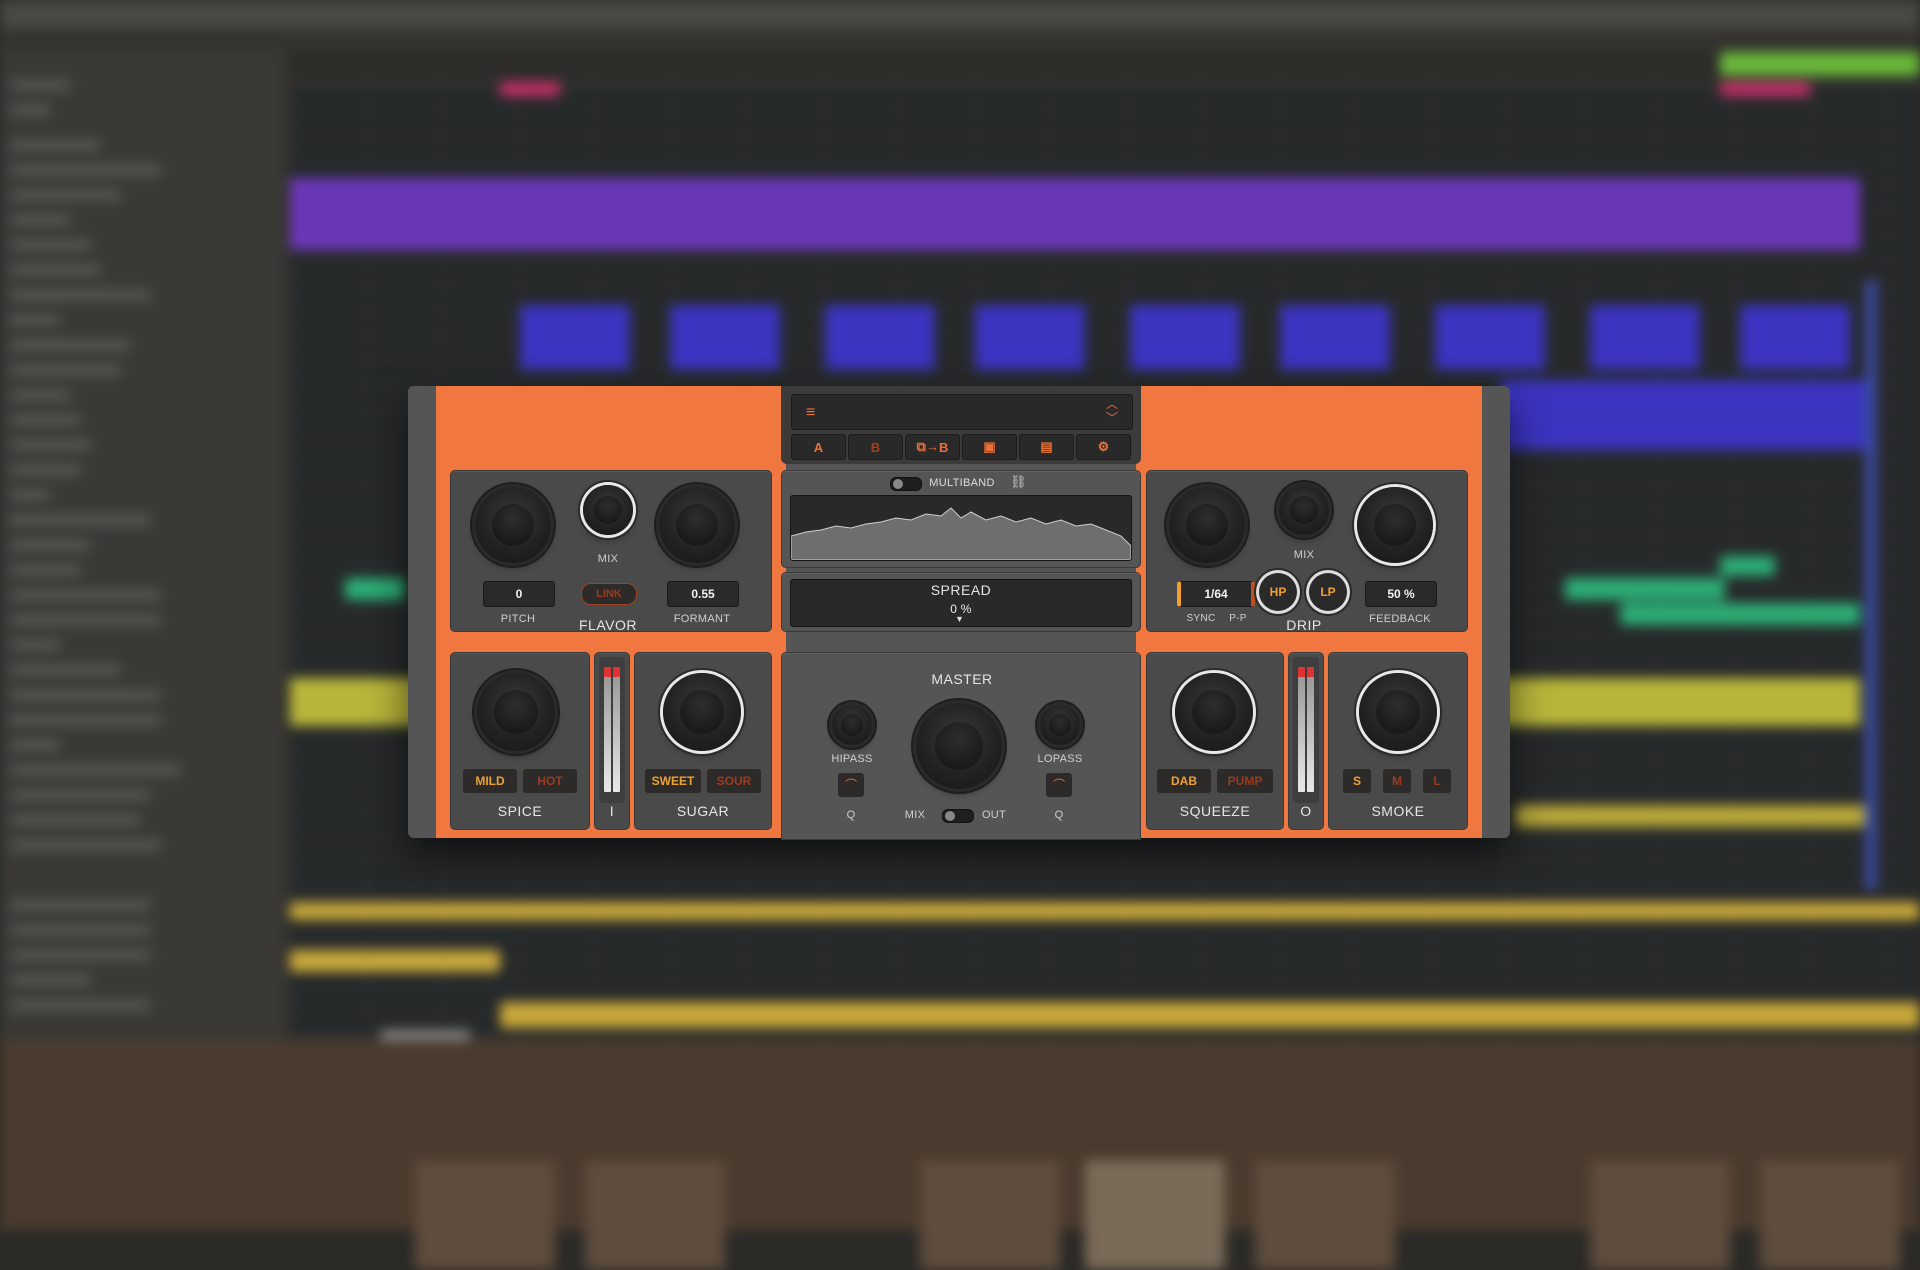  I want to click on sugar-title: SUGAR, so click(703, 811).